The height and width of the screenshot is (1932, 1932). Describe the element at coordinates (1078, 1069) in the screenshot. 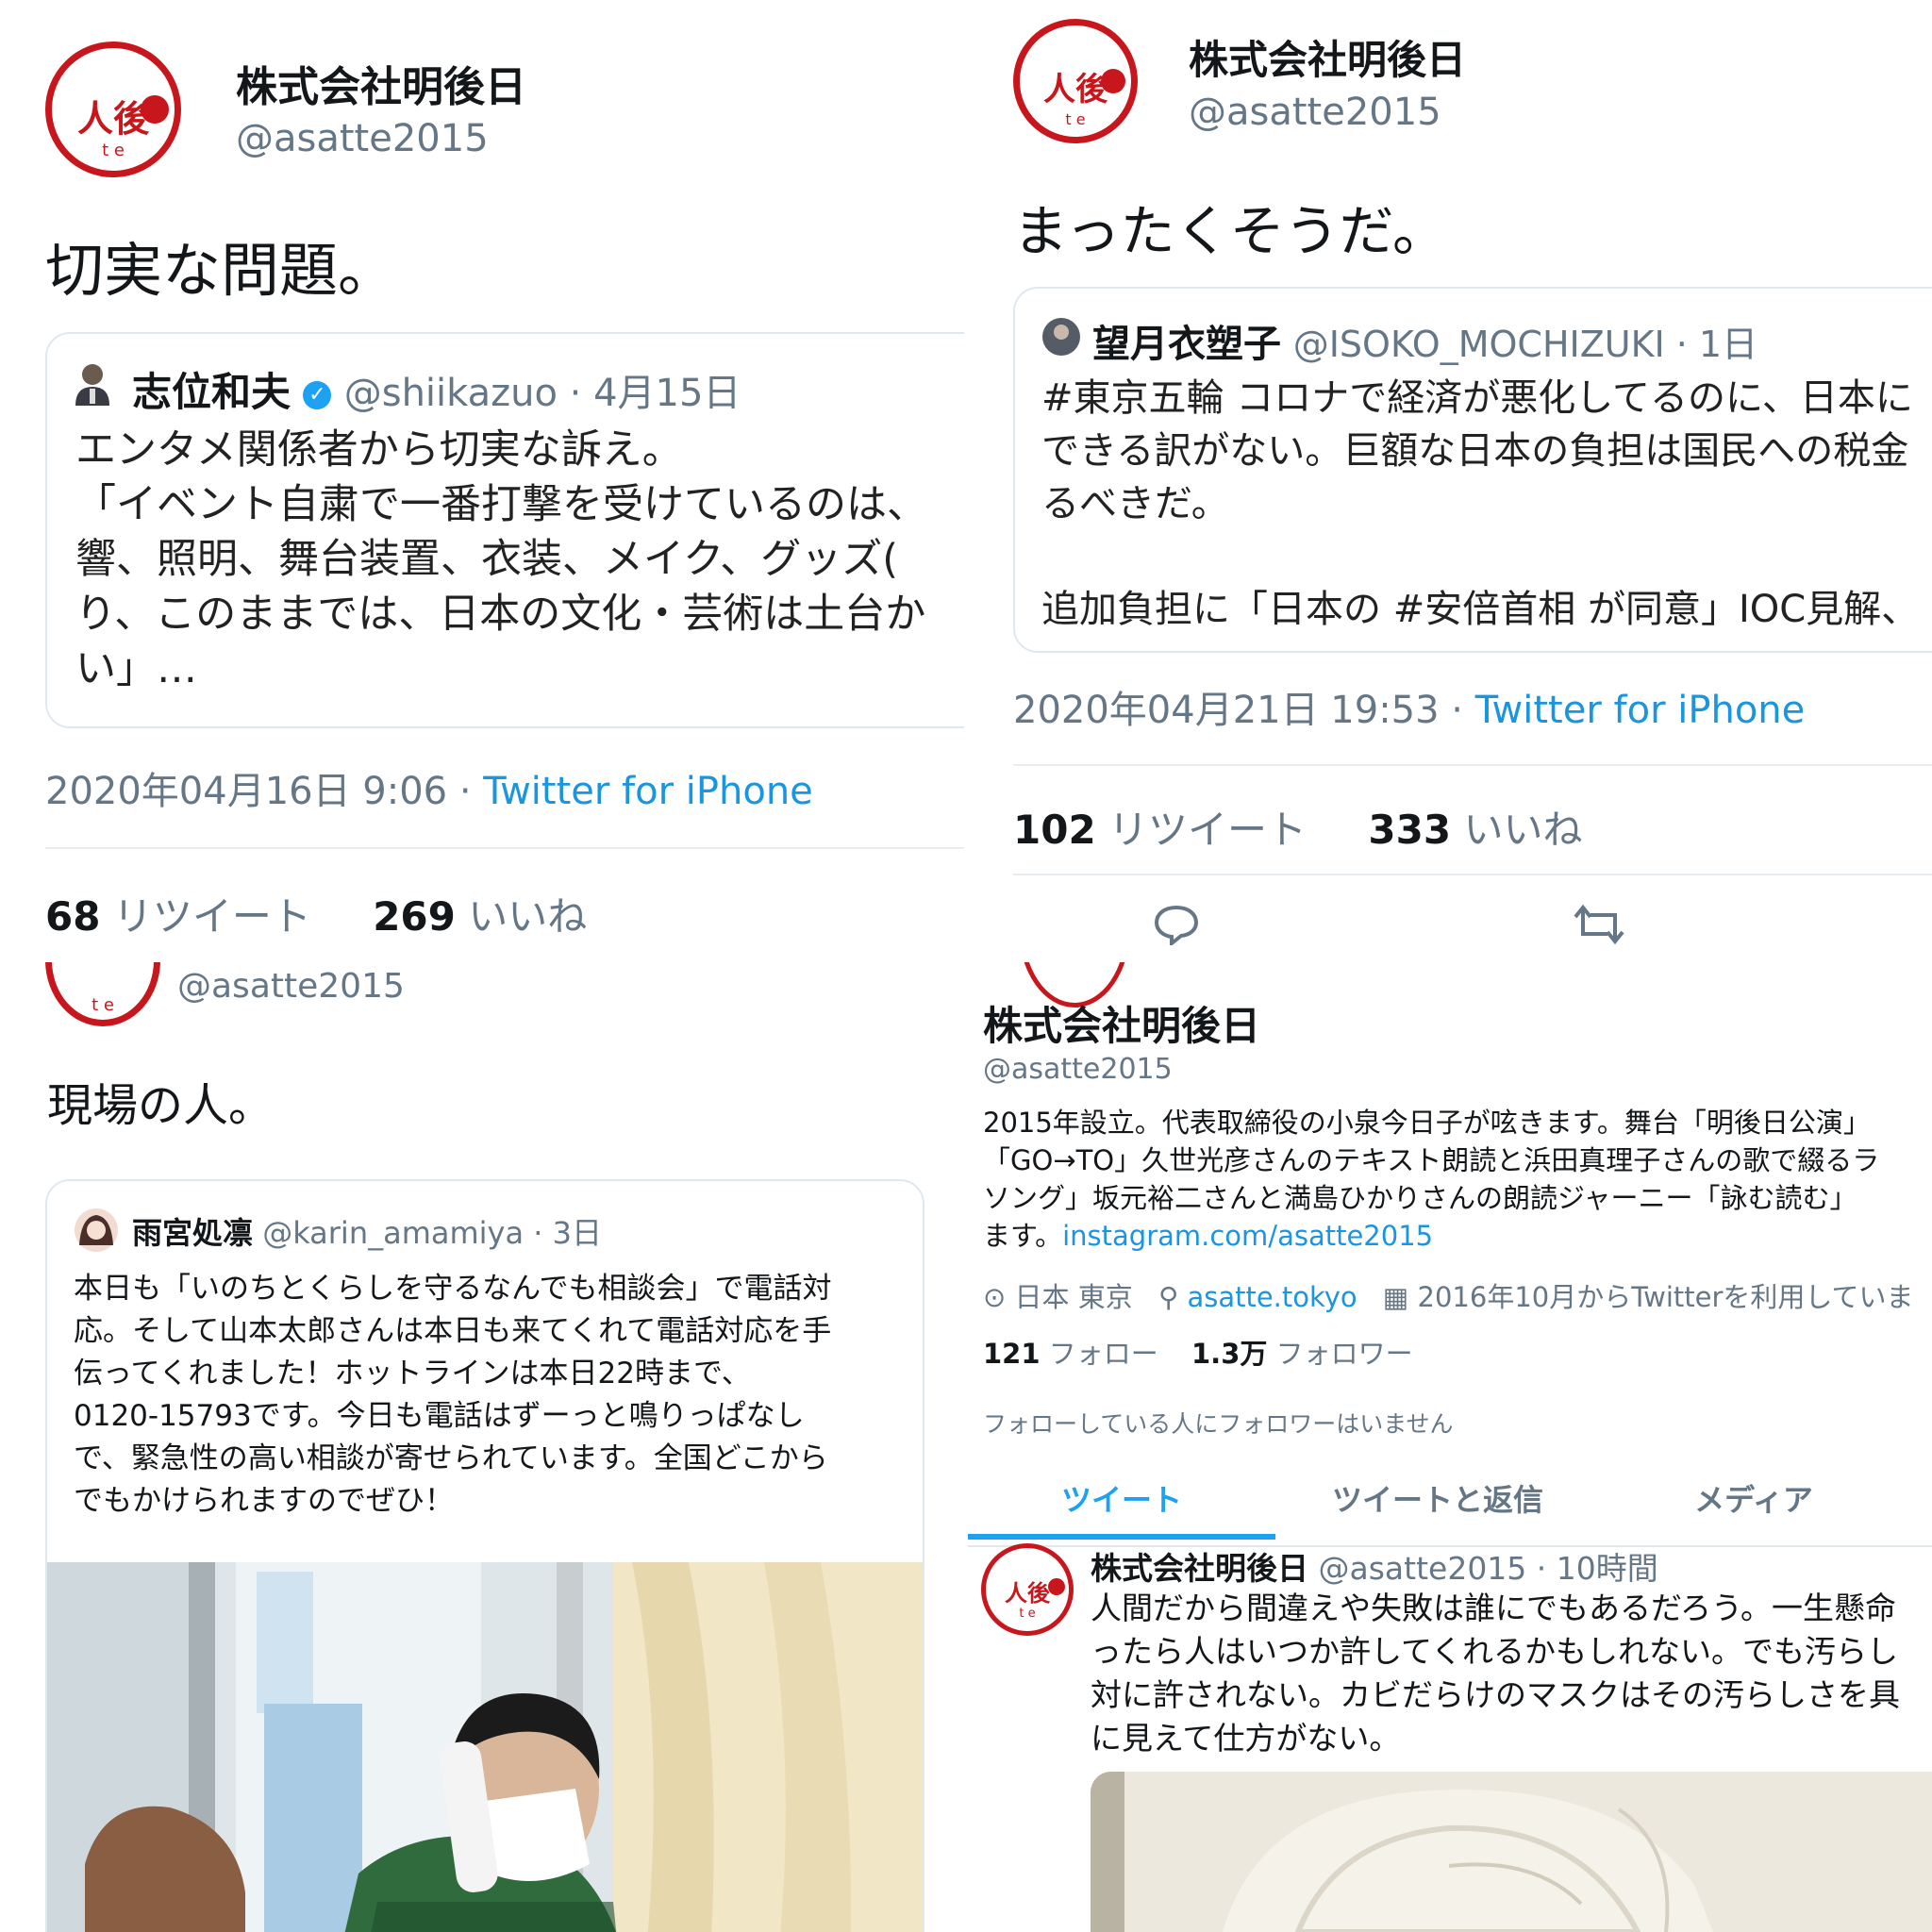

I see `profile-handle: @asatte2015` at that location.